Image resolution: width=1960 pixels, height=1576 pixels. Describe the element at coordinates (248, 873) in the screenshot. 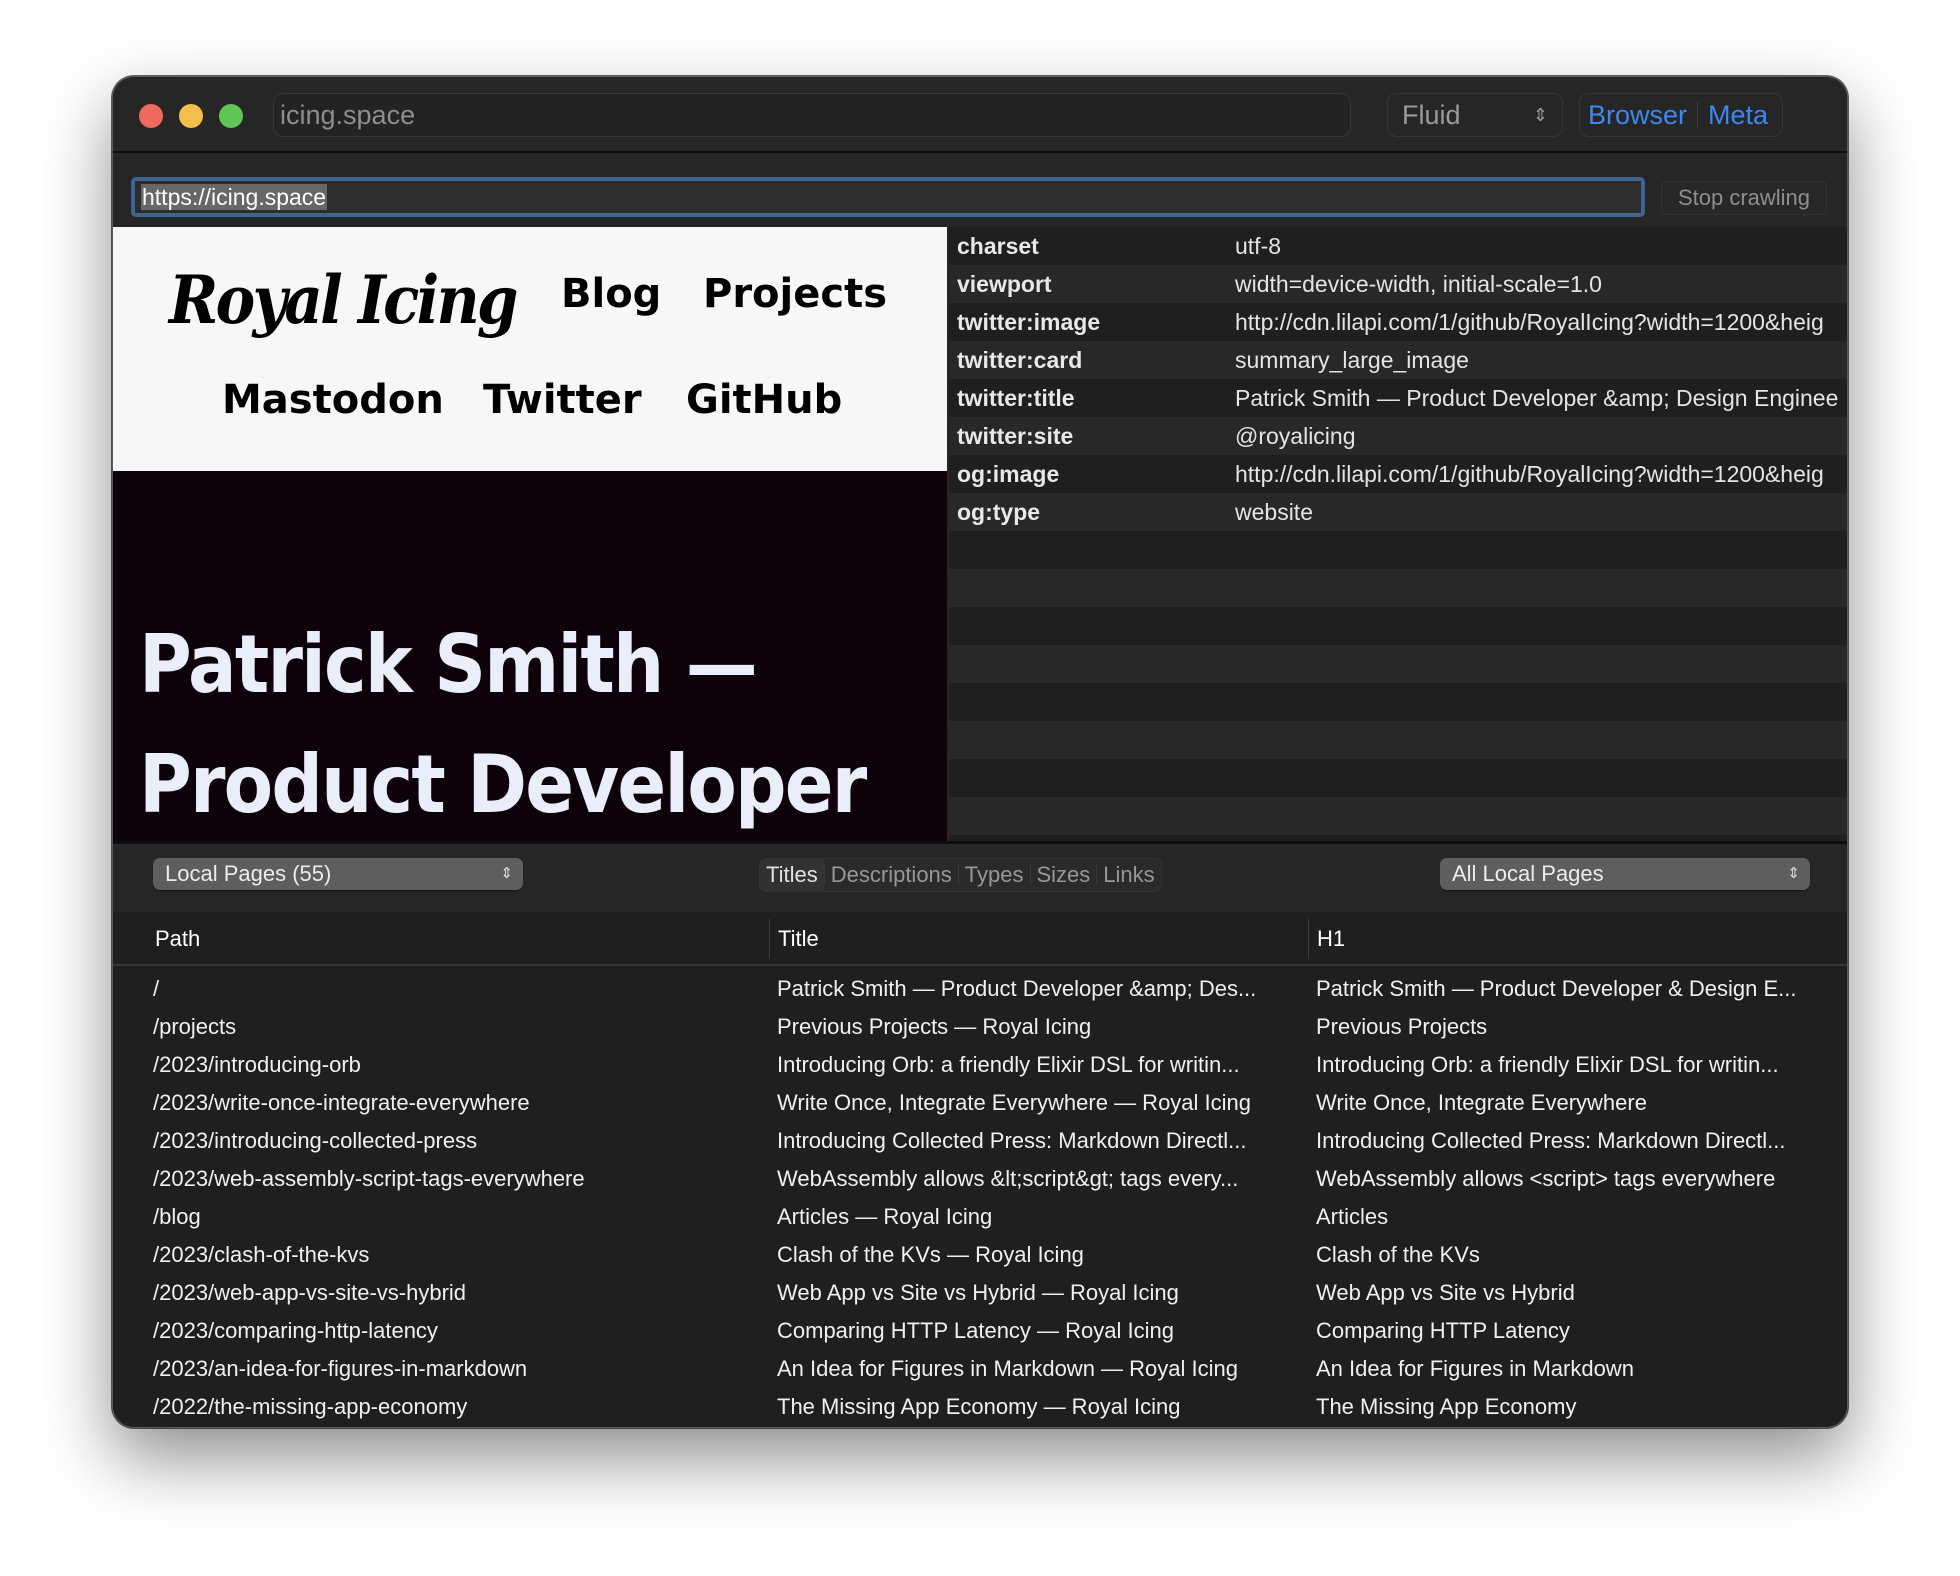

I see `pages-select-value: Local Pages (55)` at that location.